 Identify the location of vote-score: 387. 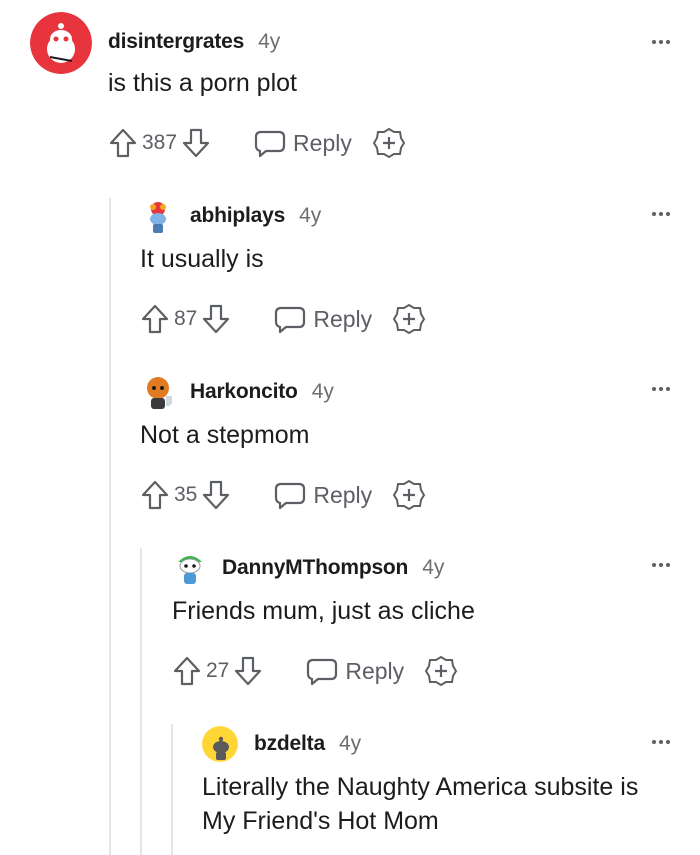
(160, 142).